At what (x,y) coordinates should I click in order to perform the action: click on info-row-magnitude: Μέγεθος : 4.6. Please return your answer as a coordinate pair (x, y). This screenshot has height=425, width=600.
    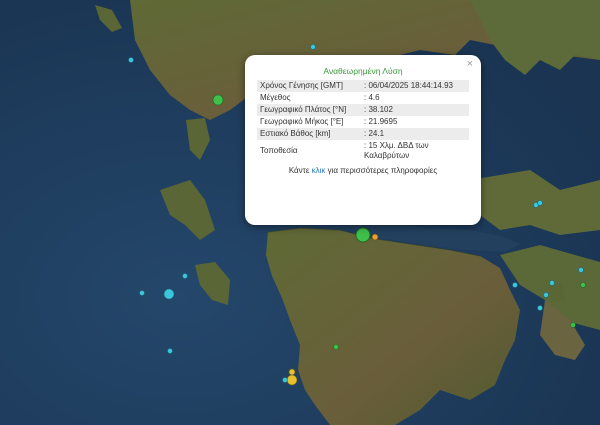
    Looking at the image, I should click on (363, 98).